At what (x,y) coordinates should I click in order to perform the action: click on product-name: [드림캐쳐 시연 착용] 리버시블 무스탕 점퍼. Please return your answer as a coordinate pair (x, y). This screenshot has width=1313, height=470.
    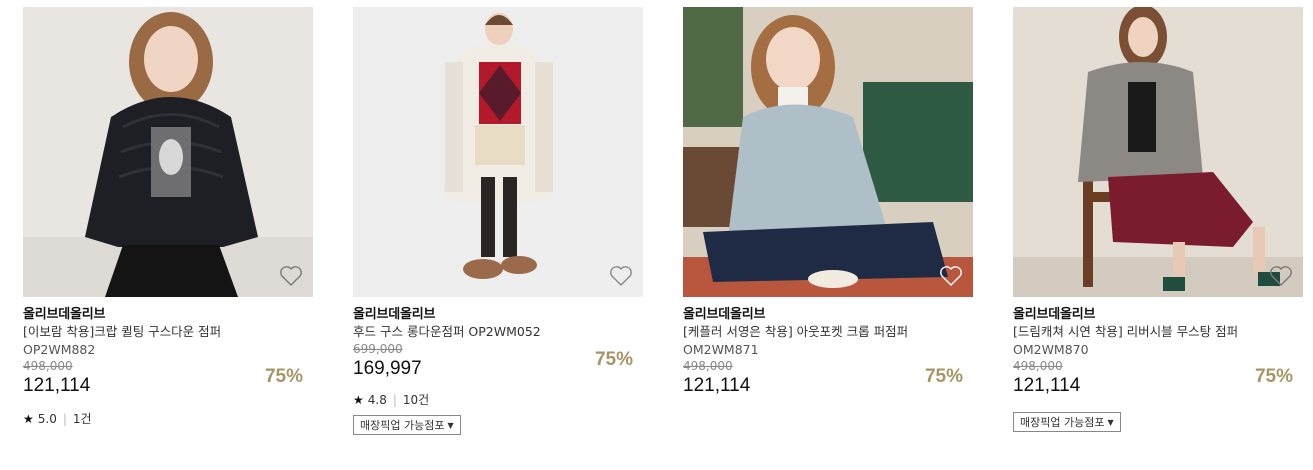
    Looking at the image, I should click on (1158, 332).